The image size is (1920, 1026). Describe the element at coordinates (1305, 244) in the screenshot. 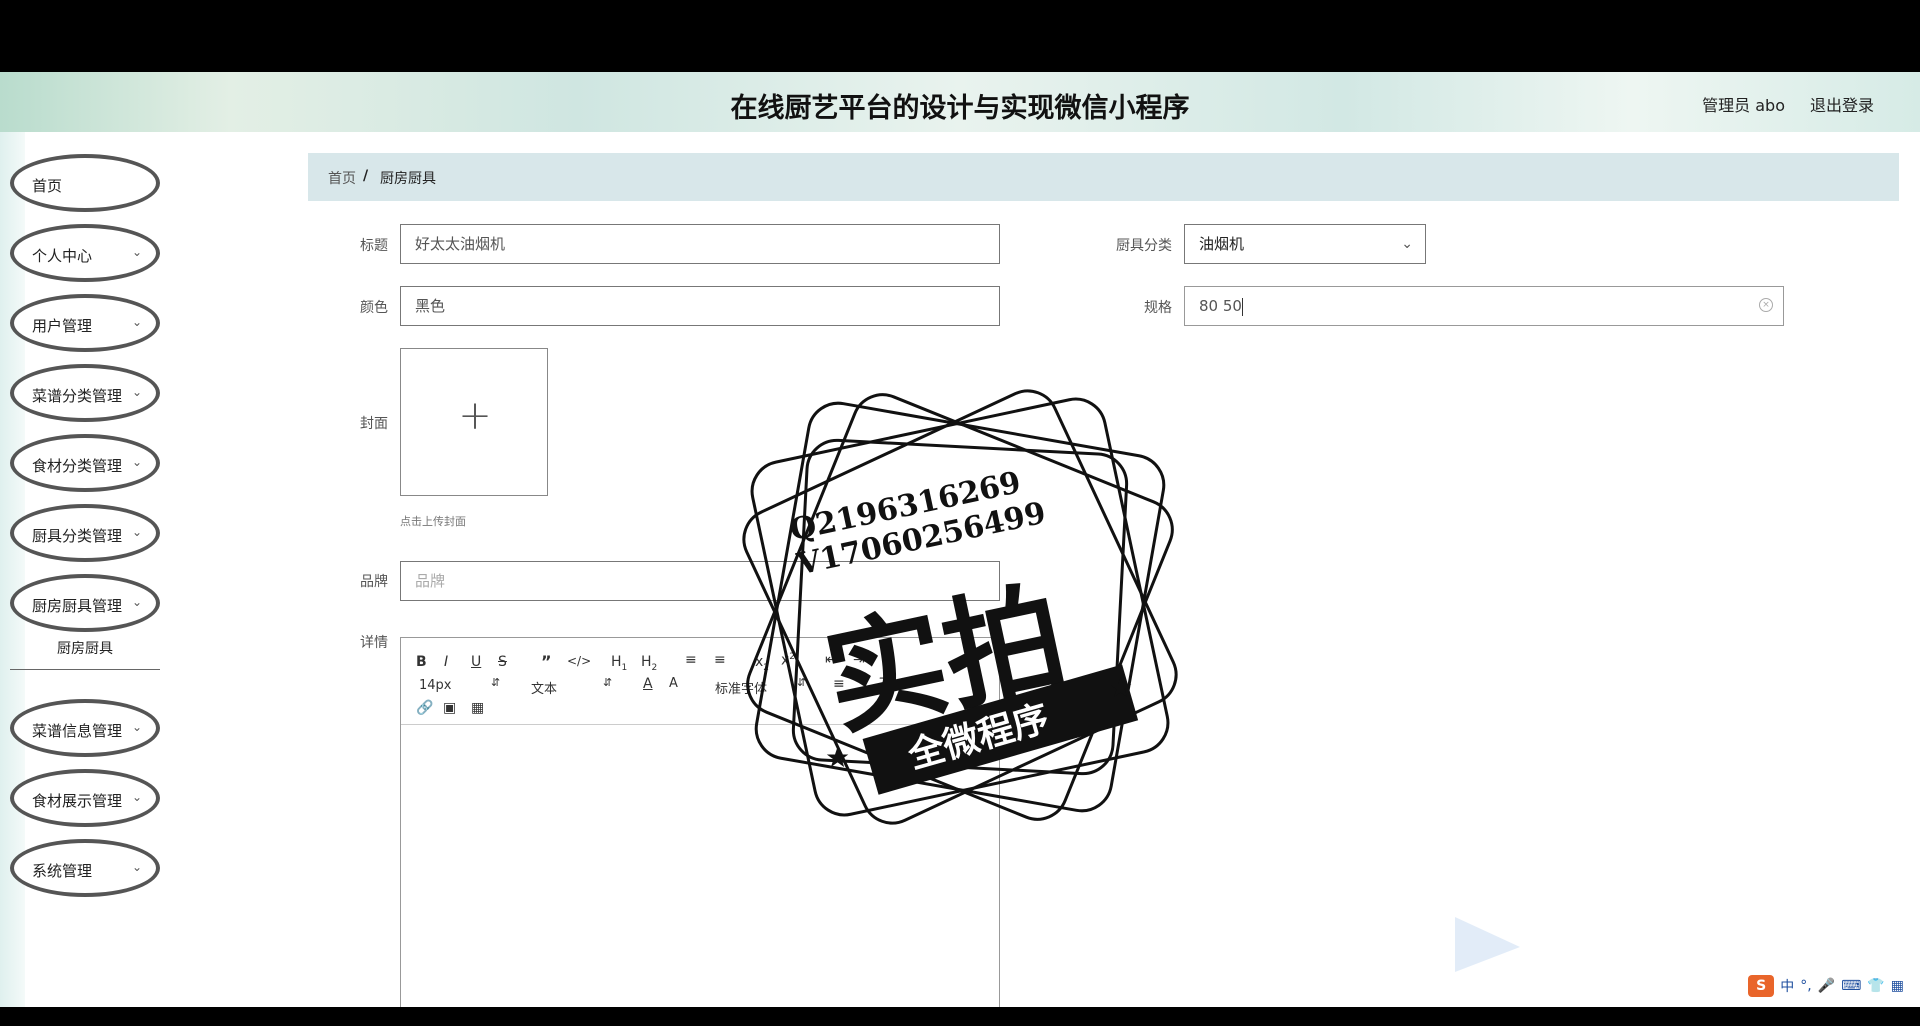

I see `category-select: 油烟机 ⌄` at that location.